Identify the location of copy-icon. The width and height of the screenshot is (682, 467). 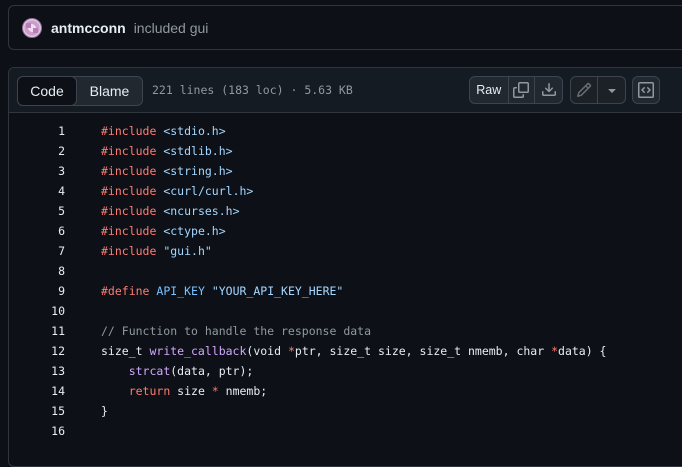
(521, 90).